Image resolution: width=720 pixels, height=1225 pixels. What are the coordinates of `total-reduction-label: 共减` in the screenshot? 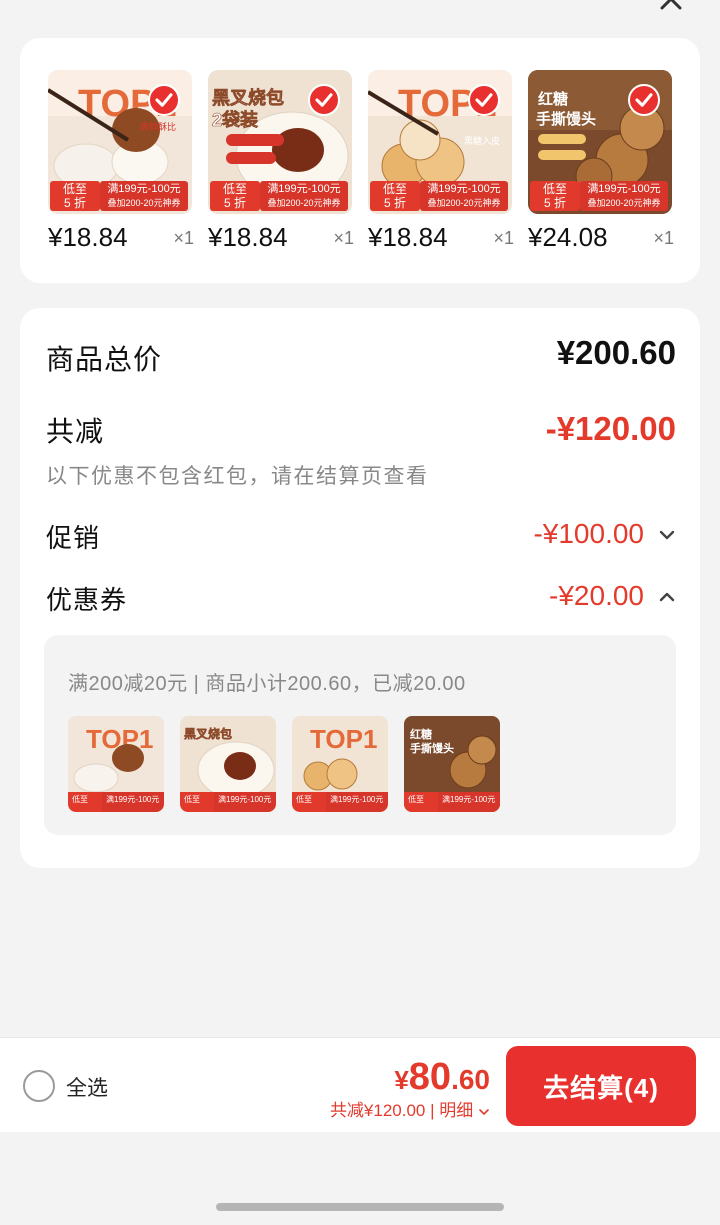 It's located at (75, 431).